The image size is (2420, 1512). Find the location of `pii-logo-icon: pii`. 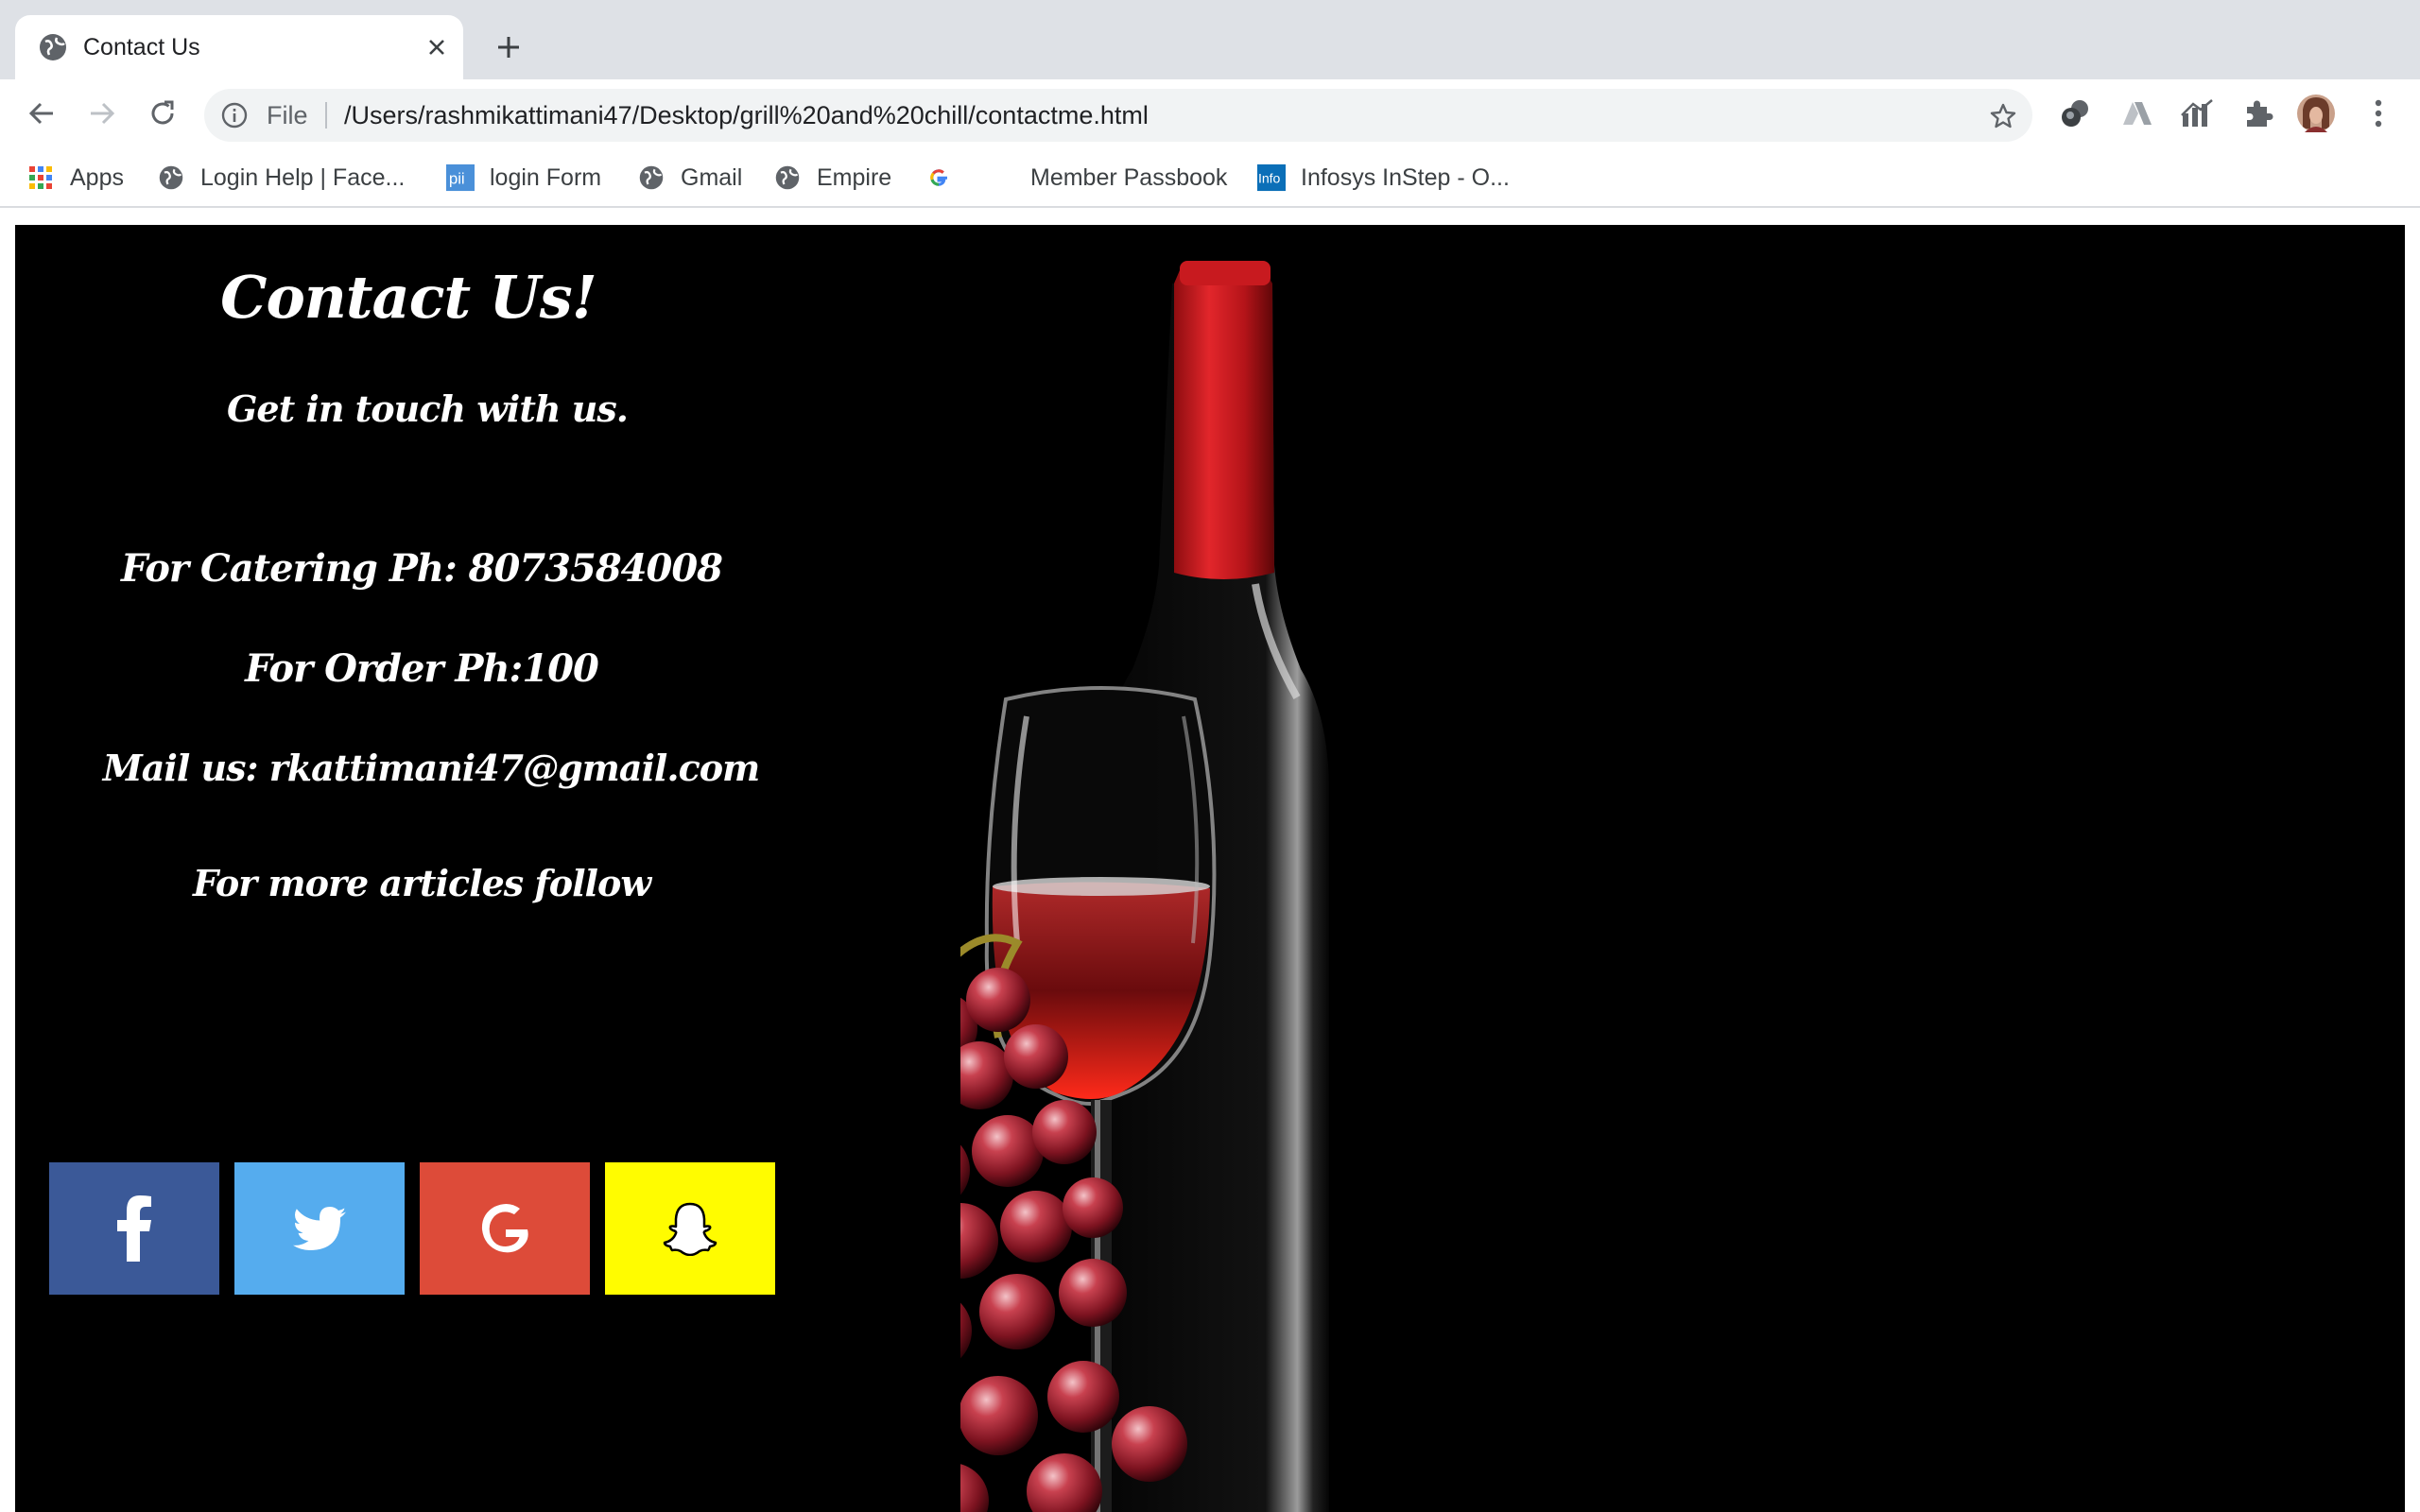

pii-logo-icon: pii is located at coordinates (460, 177).